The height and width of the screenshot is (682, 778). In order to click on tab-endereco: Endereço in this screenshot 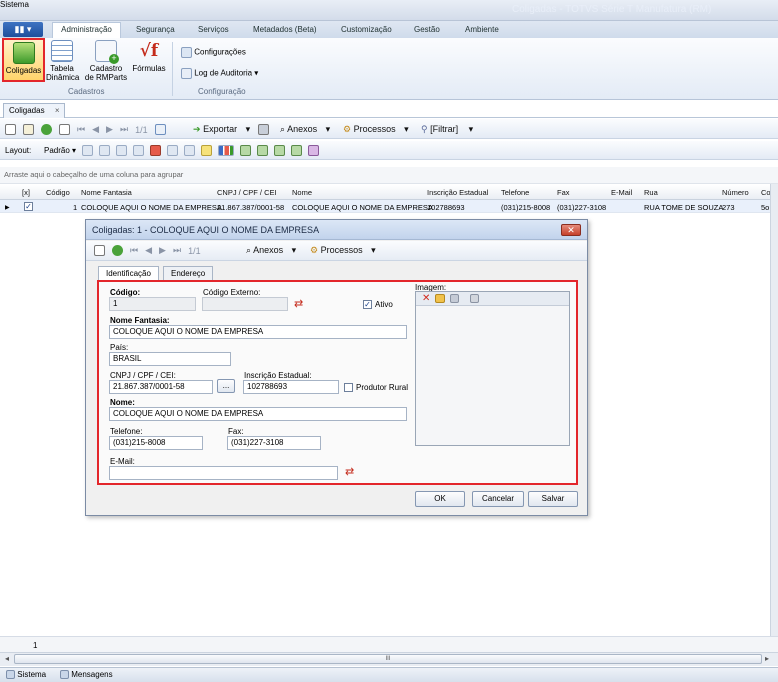, I will do `click(188, 273)`.